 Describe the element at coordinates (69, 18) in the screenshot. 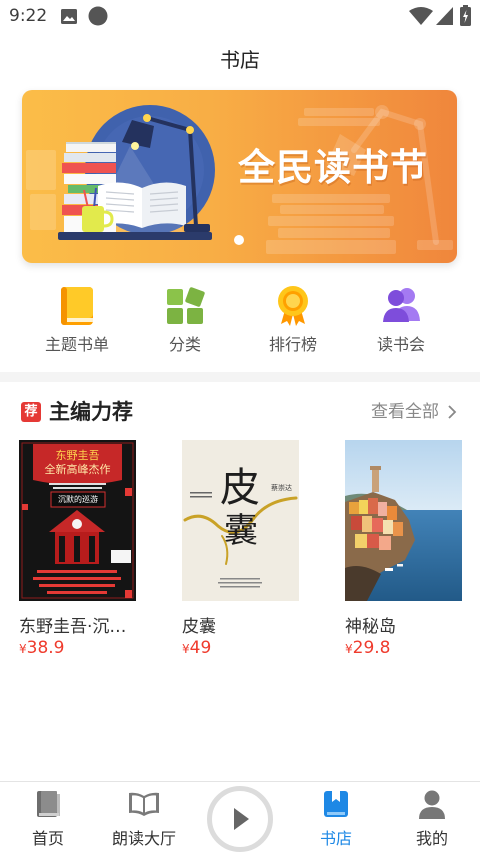

I see `image-icon` at that location.